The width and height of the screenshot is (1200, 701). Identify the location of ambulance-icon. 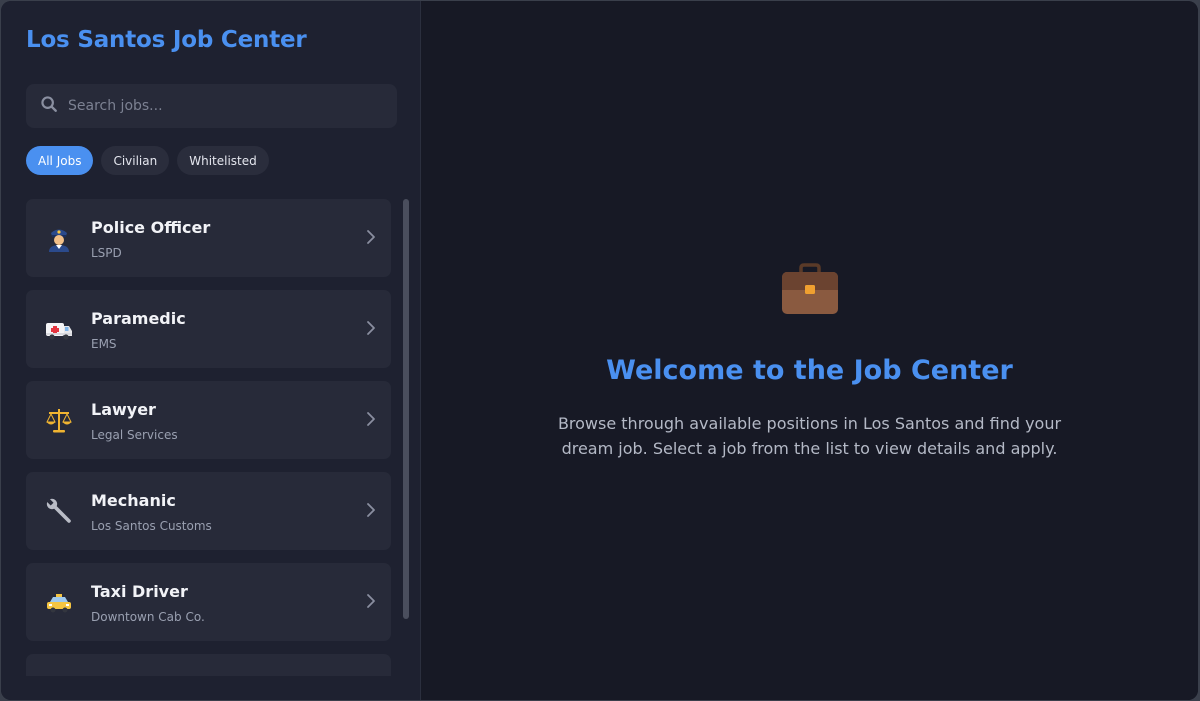
(59, 329).